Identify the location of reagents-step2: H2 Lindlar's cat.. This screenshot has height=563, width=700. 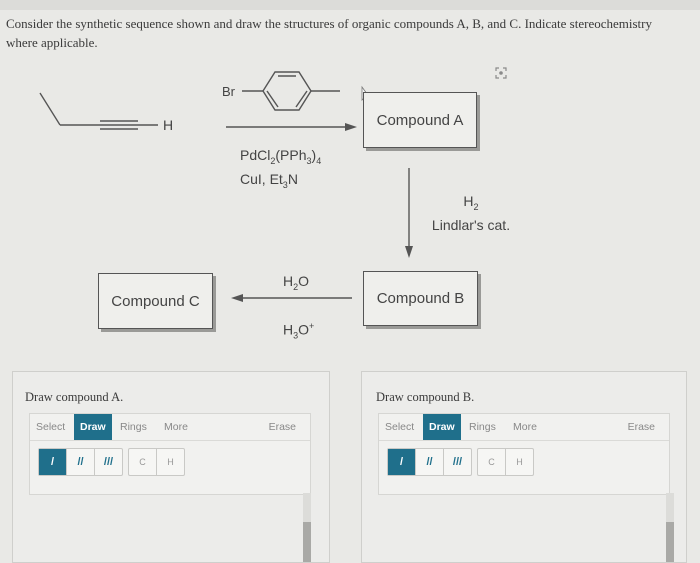
(471, 213).